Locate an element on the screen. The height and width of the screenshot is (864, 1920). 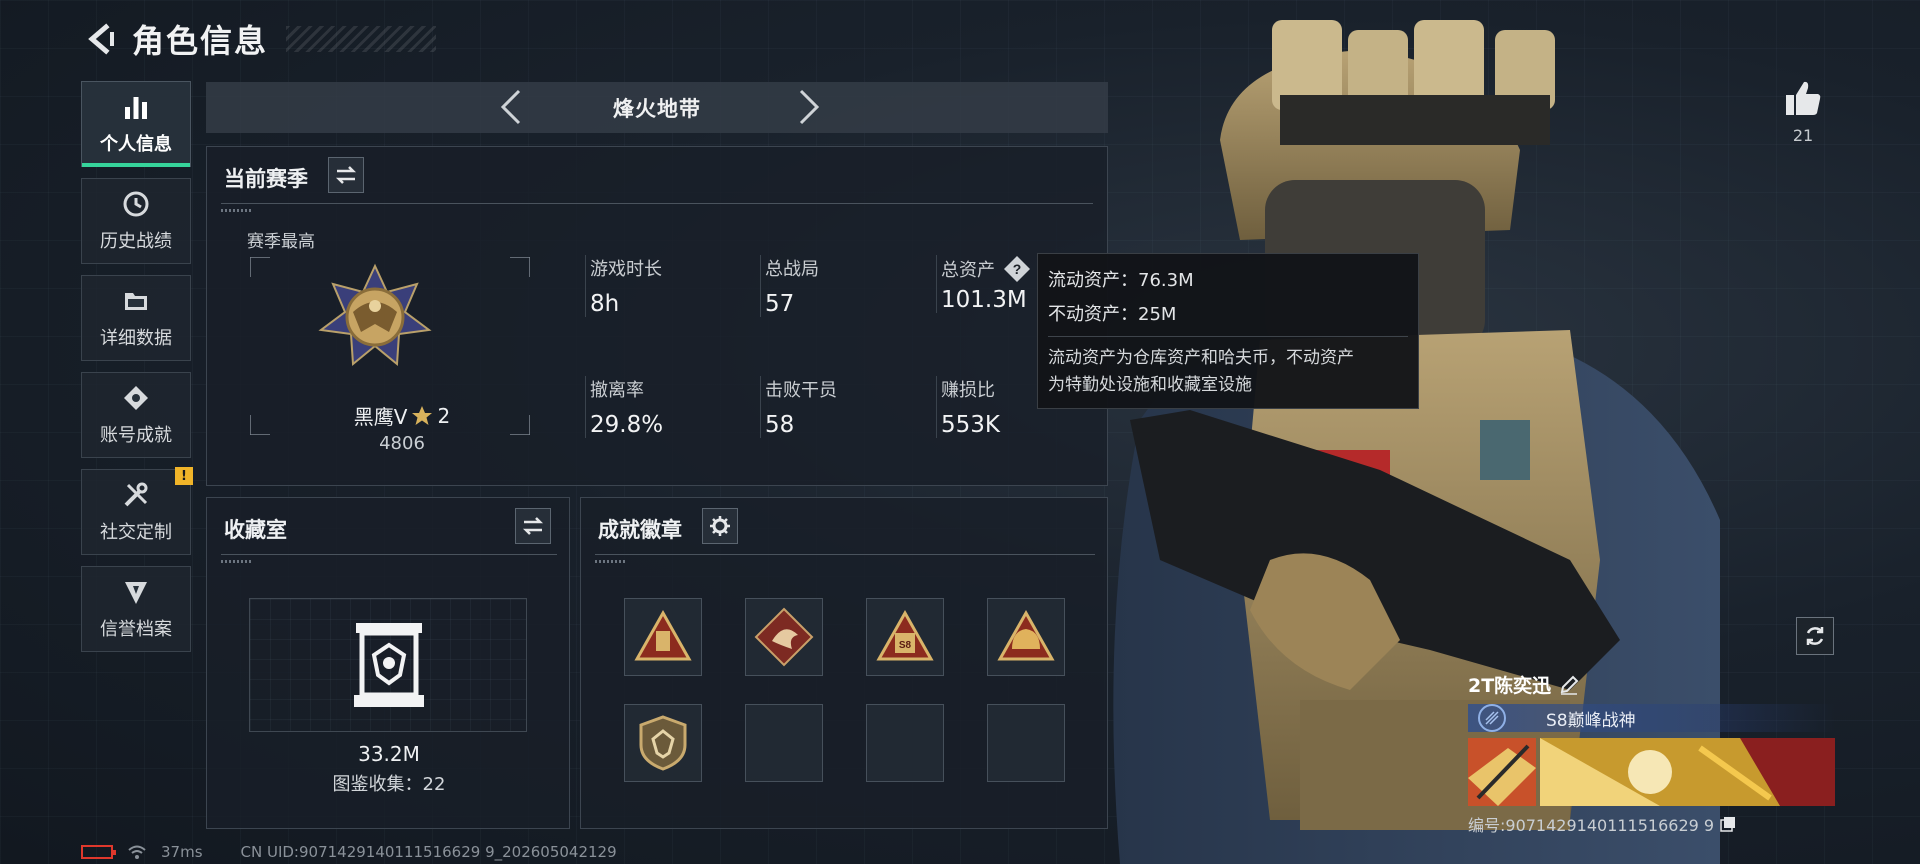
season-switch-button is located at coordinates (346, 175).